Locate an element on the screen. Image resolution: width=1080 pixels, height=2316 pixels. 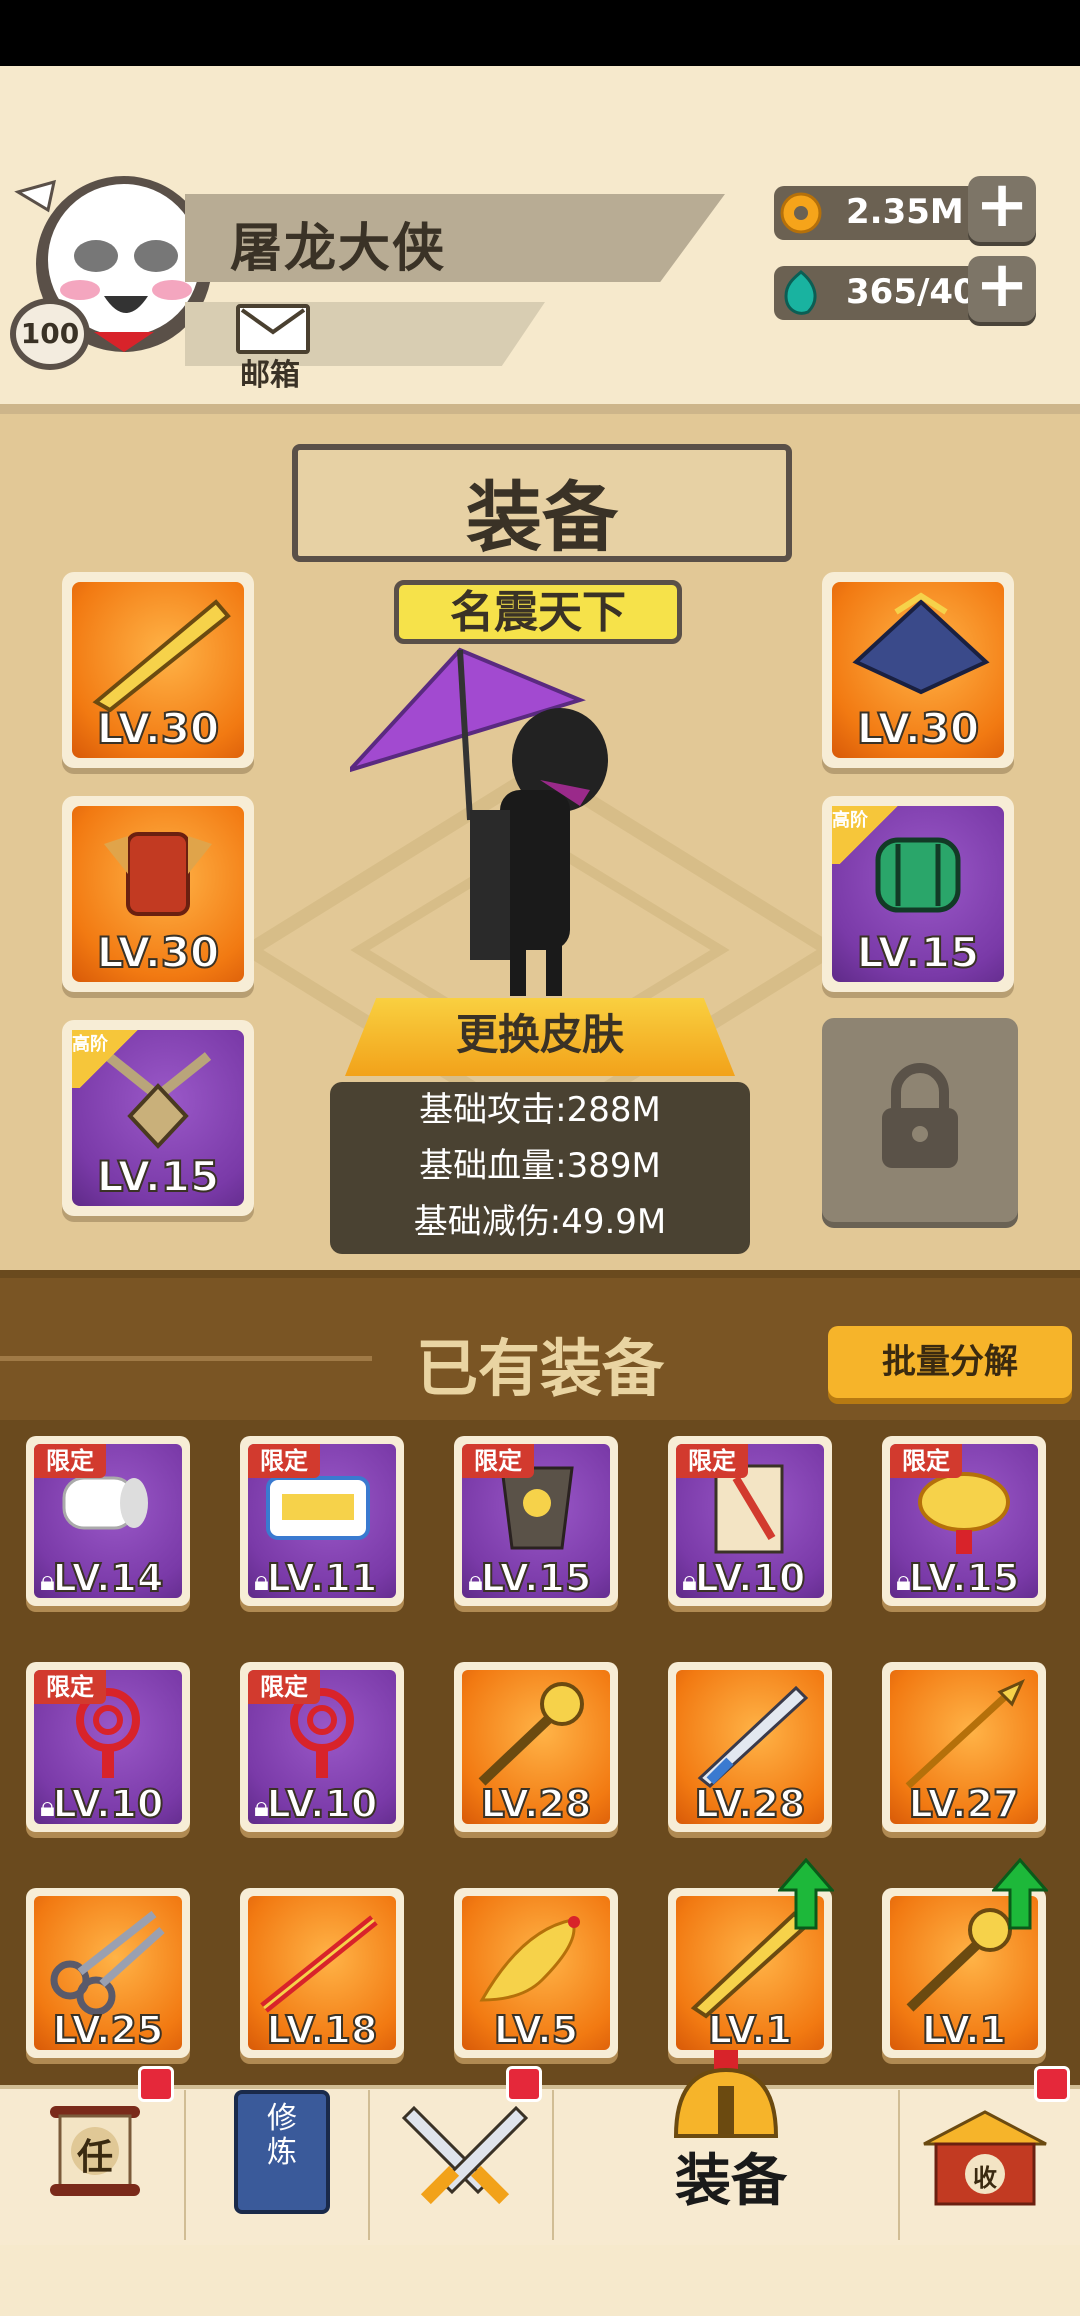
red-armor-icon is located at coordinates (158, 874).